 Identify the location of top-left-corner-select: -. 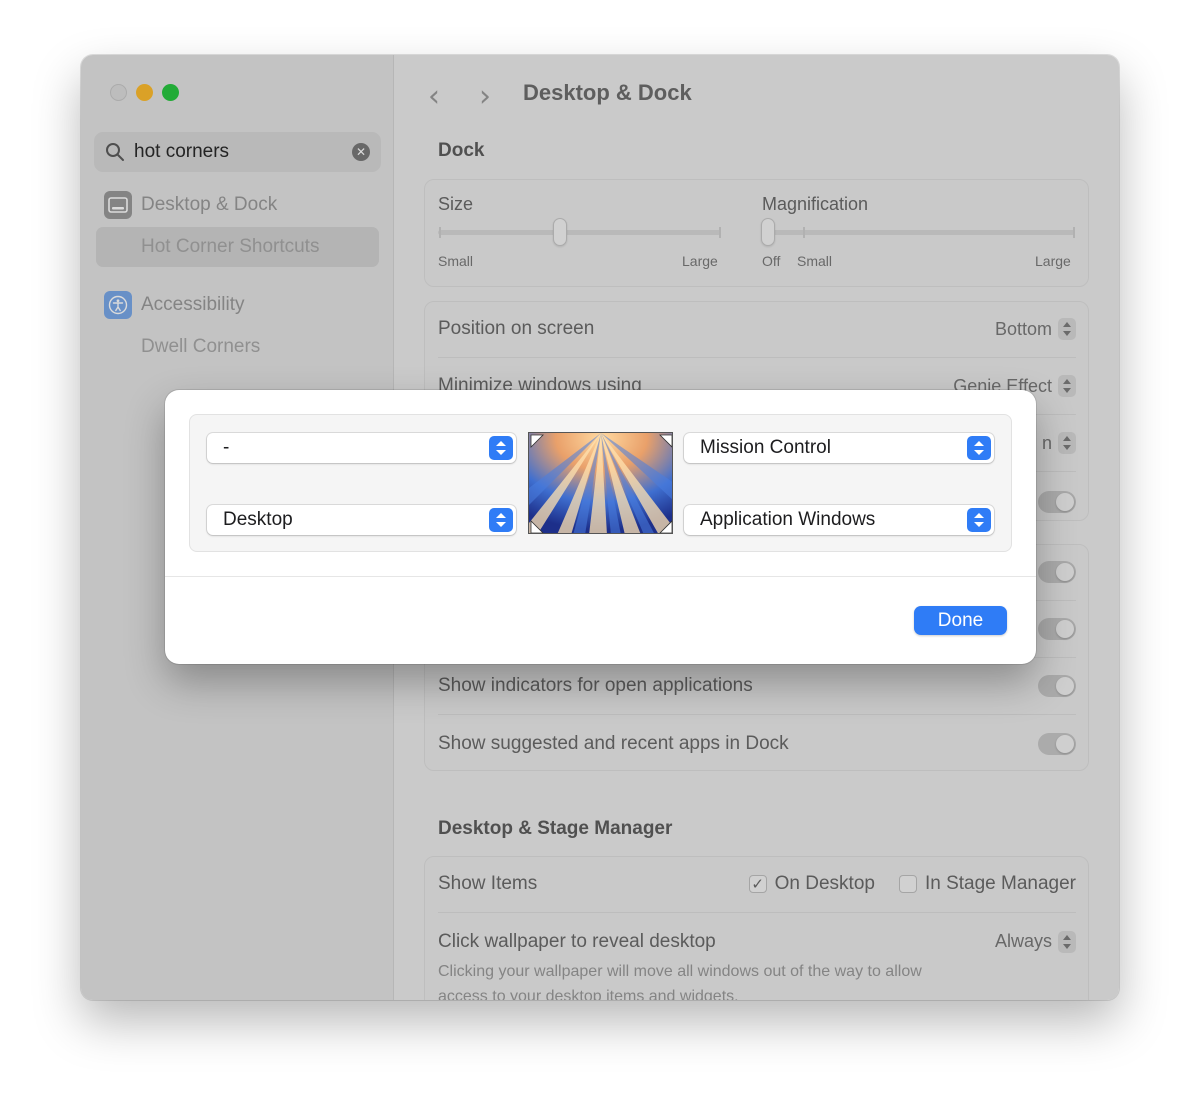
(361, 448).